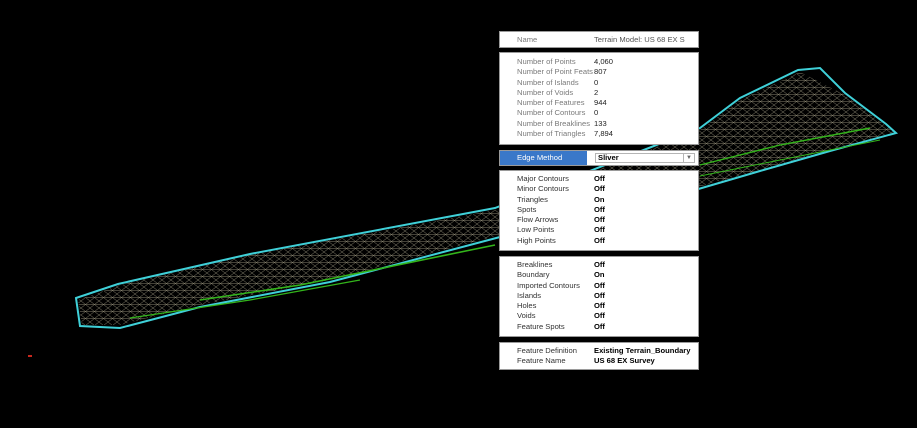  I want to click on stat-value: 944, so click(600, 103).